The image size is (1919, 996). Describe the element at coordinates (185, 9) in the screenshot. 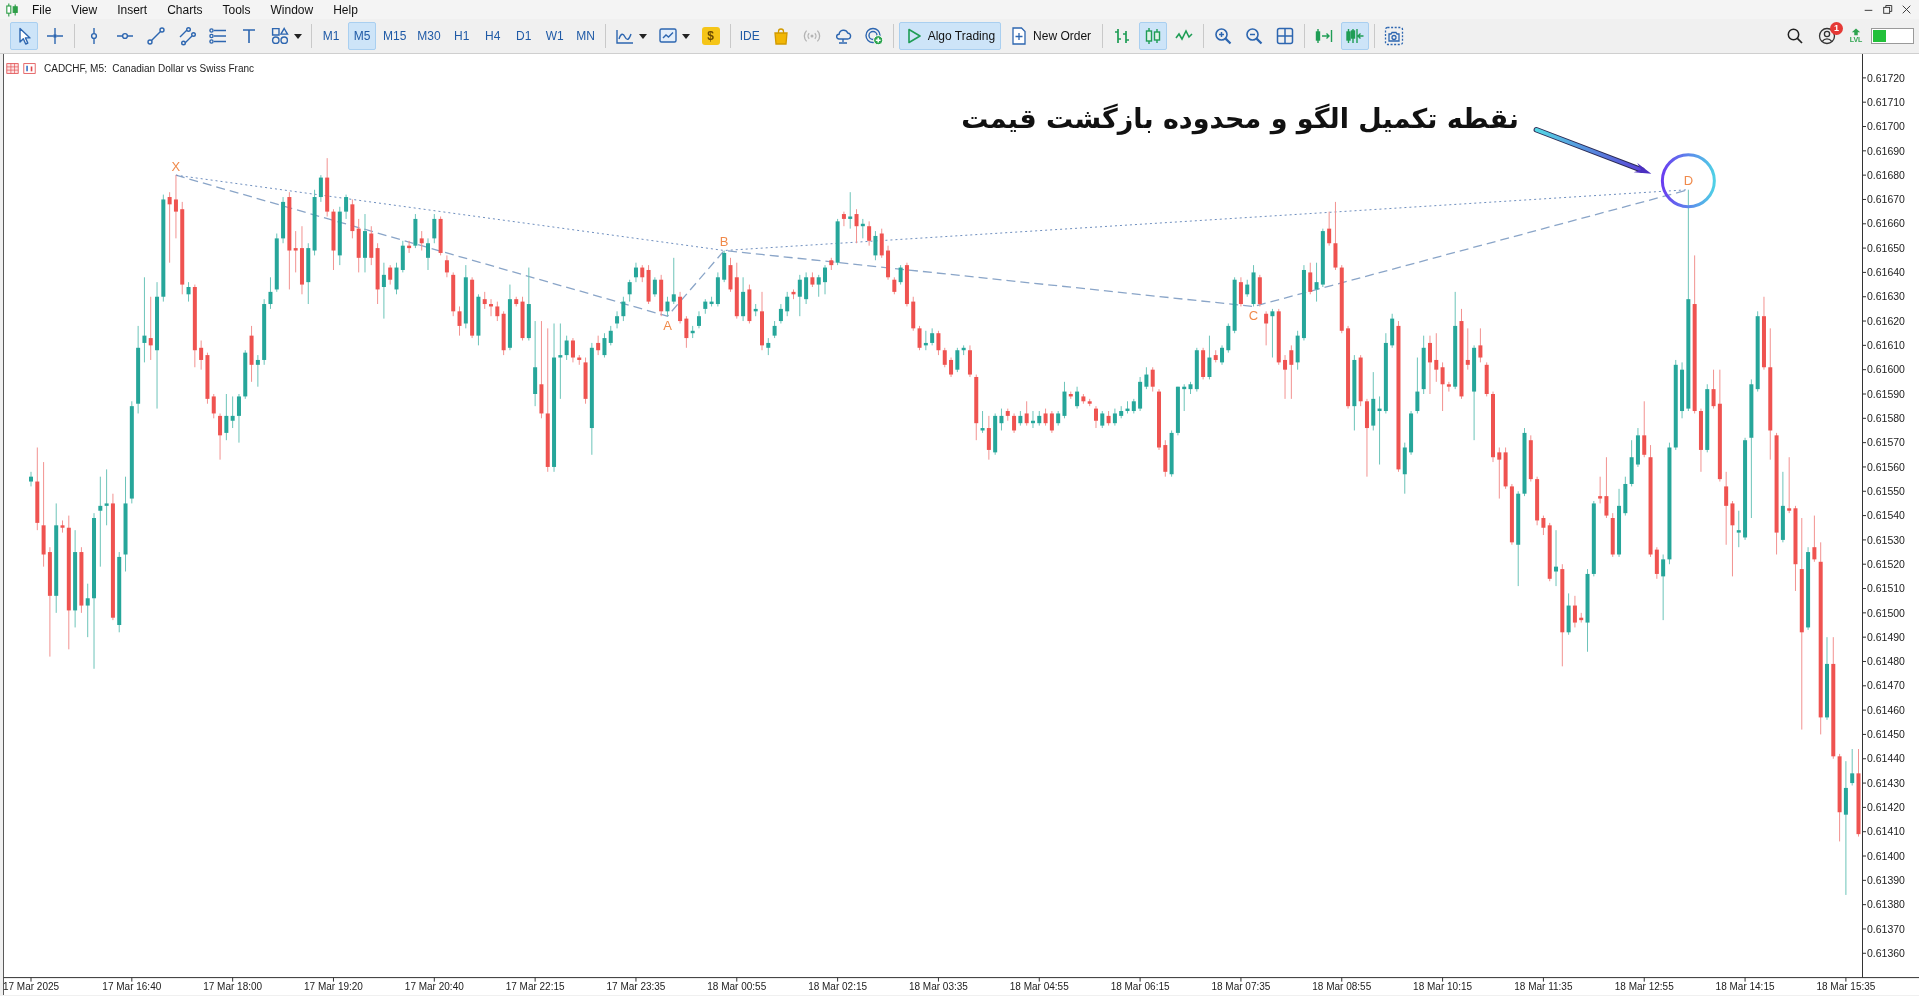

I see `menu-item: Charts` at that location.